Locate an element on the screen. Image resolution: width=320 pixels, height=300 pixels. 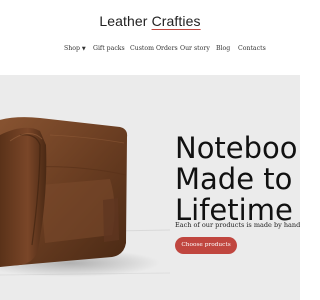
nav-item-custom-orders-label: Custom Orders is located at coordinates (154, 48).